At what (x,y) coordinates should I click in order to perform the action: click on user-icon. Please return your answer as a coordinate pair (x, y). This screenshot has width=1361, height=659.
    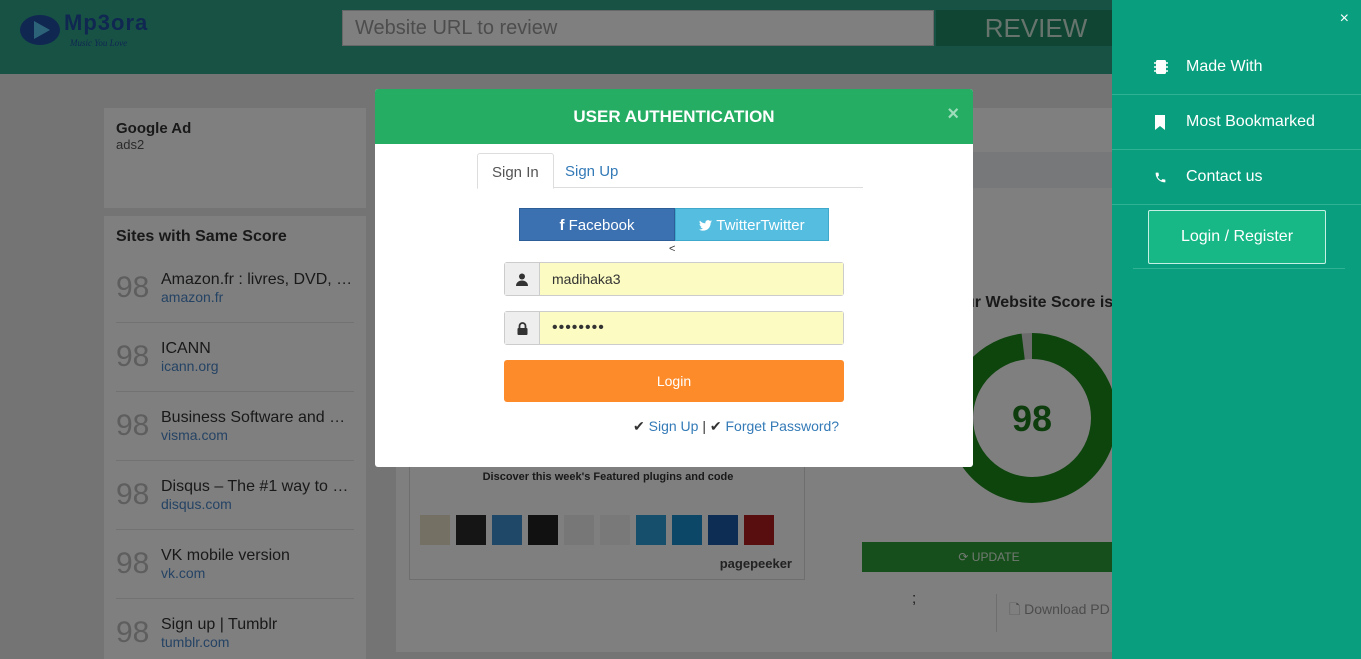
    Looking at the image, I should click on (522, 279).